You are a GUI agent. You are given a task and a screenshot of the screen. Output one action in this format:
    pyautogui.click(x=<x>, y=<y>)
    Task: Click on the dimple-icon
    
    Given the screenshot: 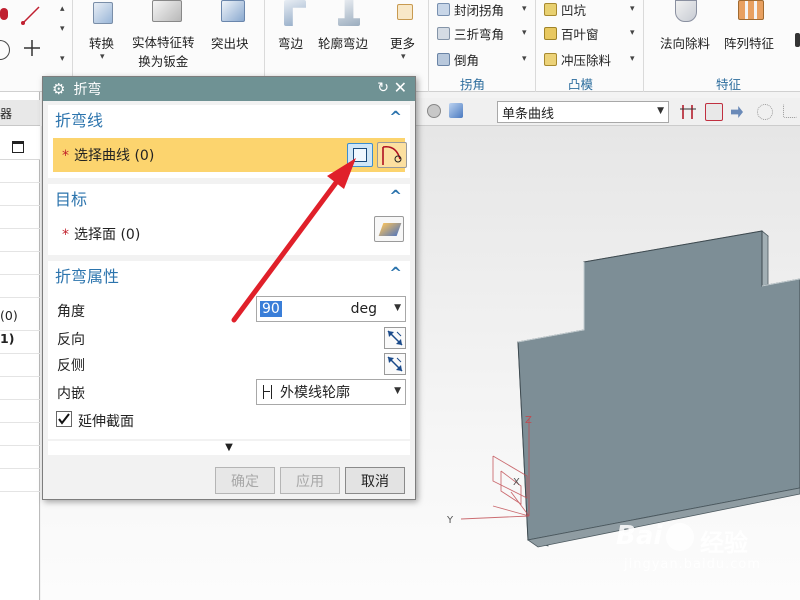 What is the action you would take?
    pyautogui.click(x=550, y=9)
    